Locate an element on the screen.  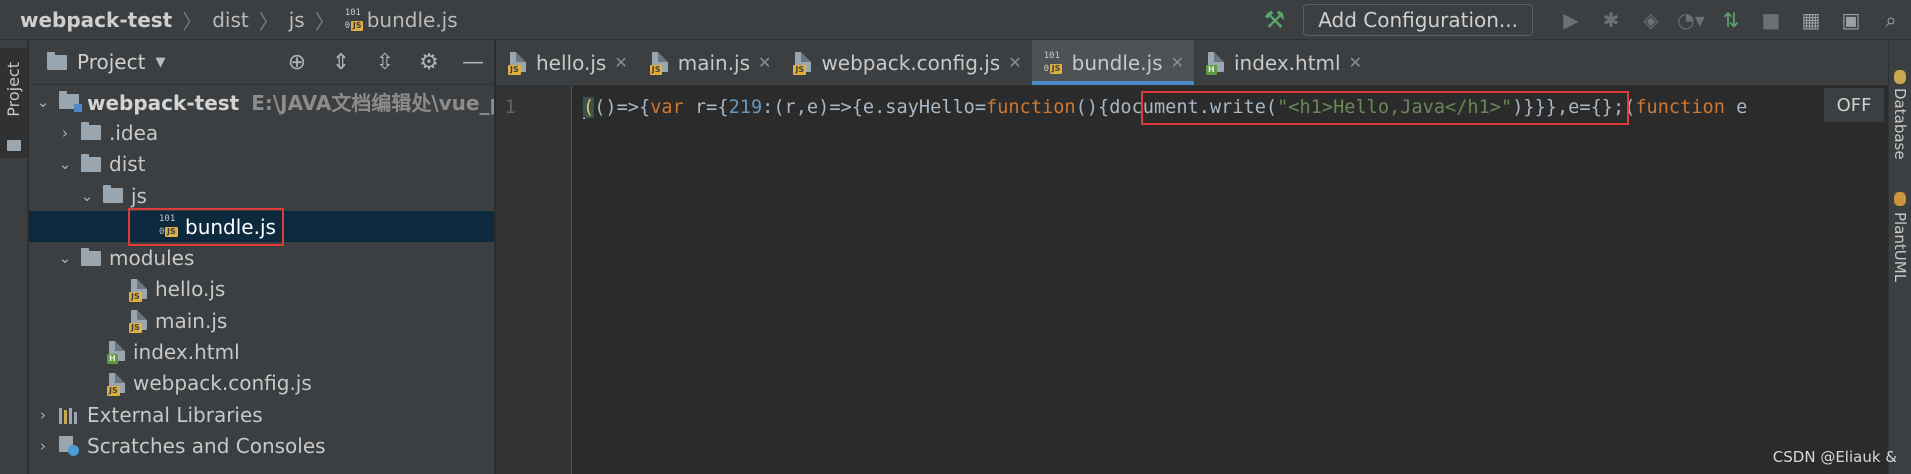
project-tool-tab-label: Project is located at coordinates (13, 89).